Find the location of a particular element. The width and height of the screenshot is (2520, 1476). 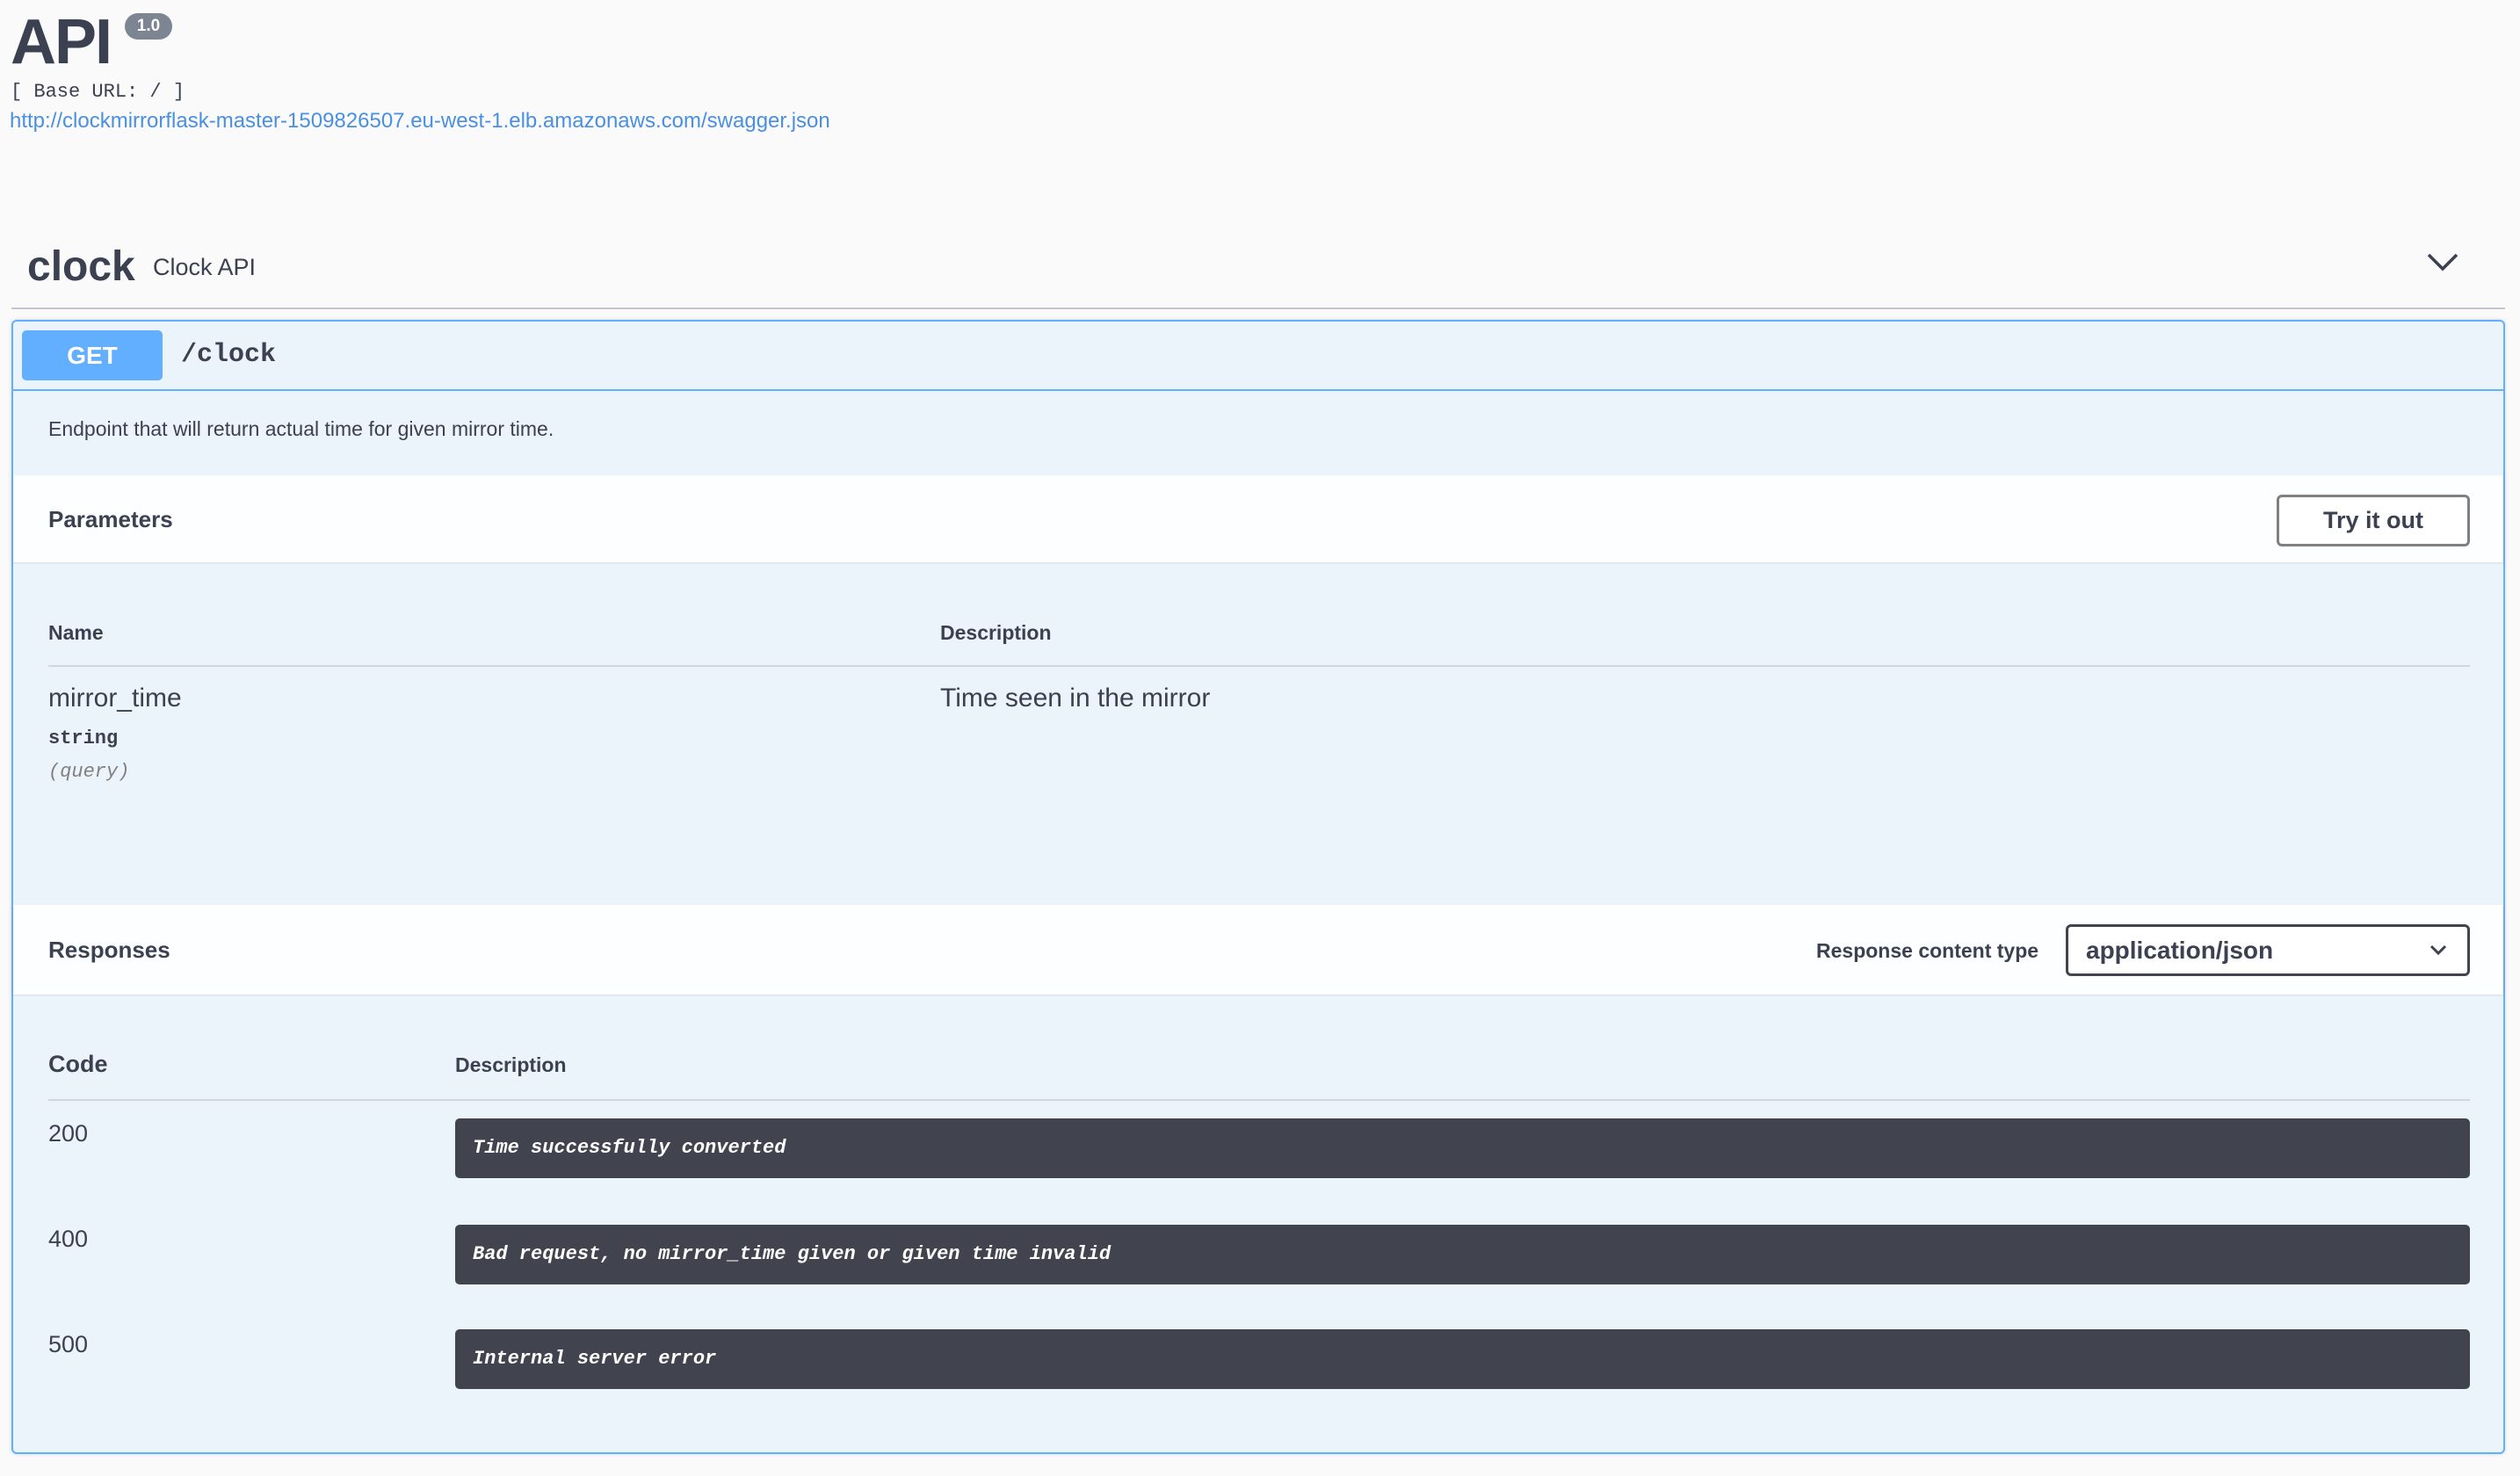

param-location: (query) is located at coordinates (89, 772).